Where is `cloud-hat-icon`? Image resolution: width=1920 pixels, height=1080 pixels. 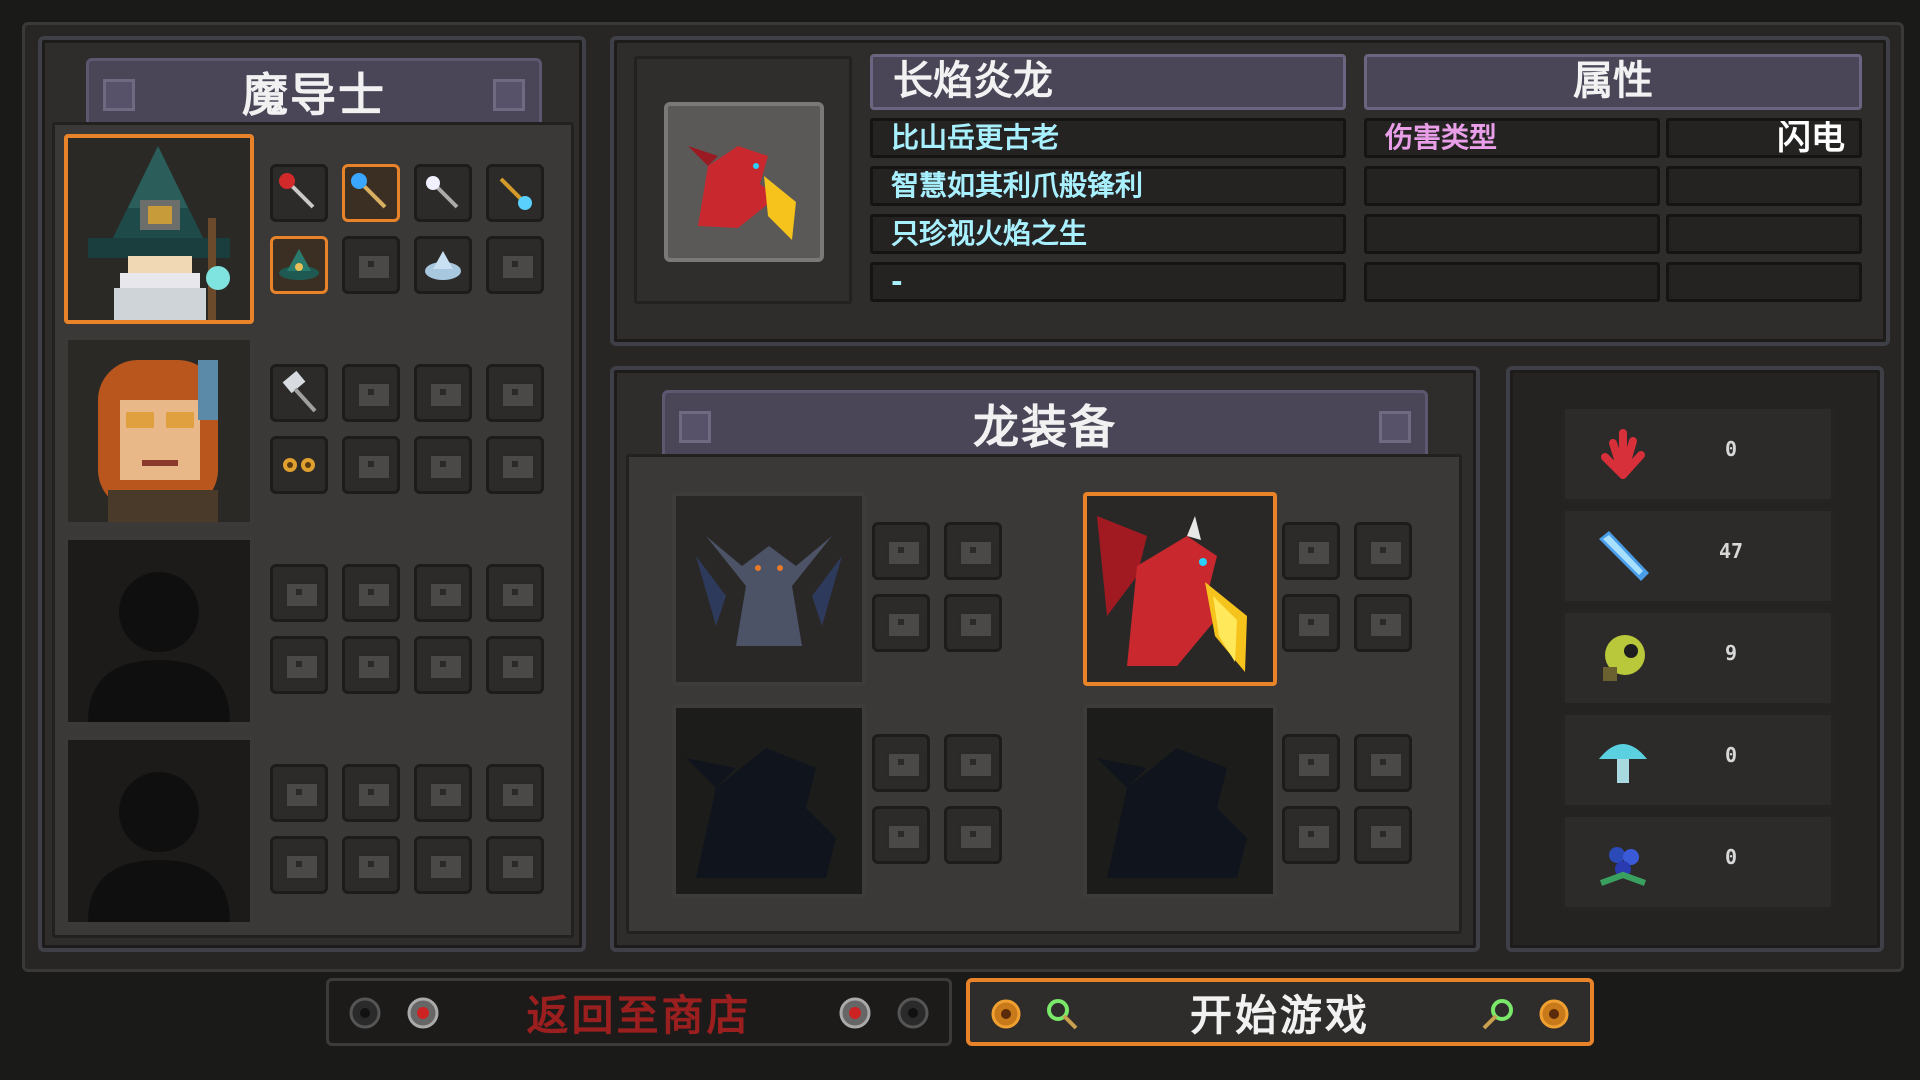 cloud-hat-icon is located at coordinates (443, 265).